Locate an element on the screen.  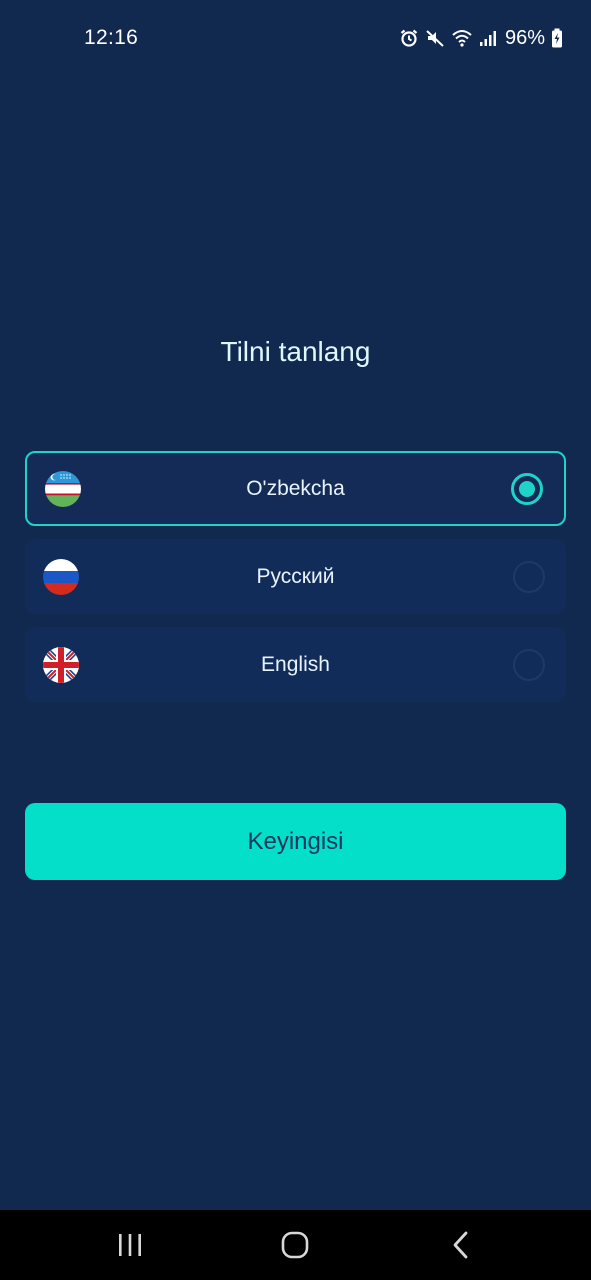
uzbekistan-flag-icon is located at coordinates (63, 488).